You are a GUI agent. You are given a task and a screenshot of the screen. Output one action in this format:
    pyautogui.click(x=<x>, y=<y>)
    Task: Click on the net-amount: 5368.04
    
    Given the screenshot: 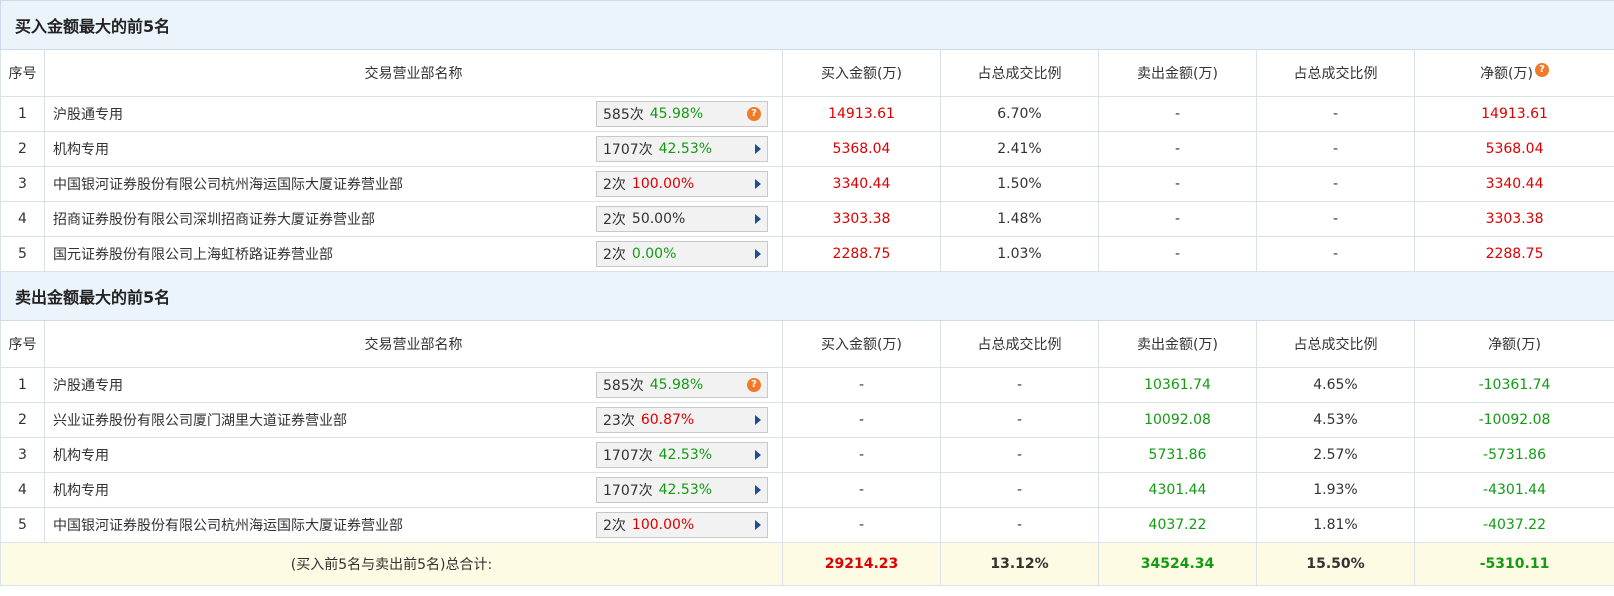 What is the action you would take?
    pyautogui.click(x=1513, y=149)
    